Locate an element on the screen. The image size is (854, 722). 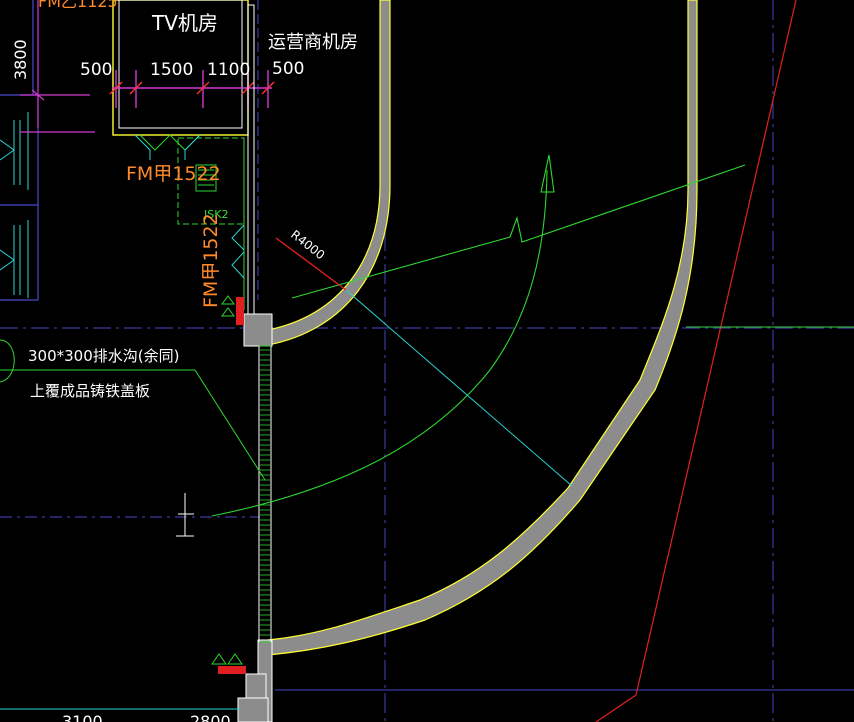
door-swings-cyan is located at coordinates (189, 206).